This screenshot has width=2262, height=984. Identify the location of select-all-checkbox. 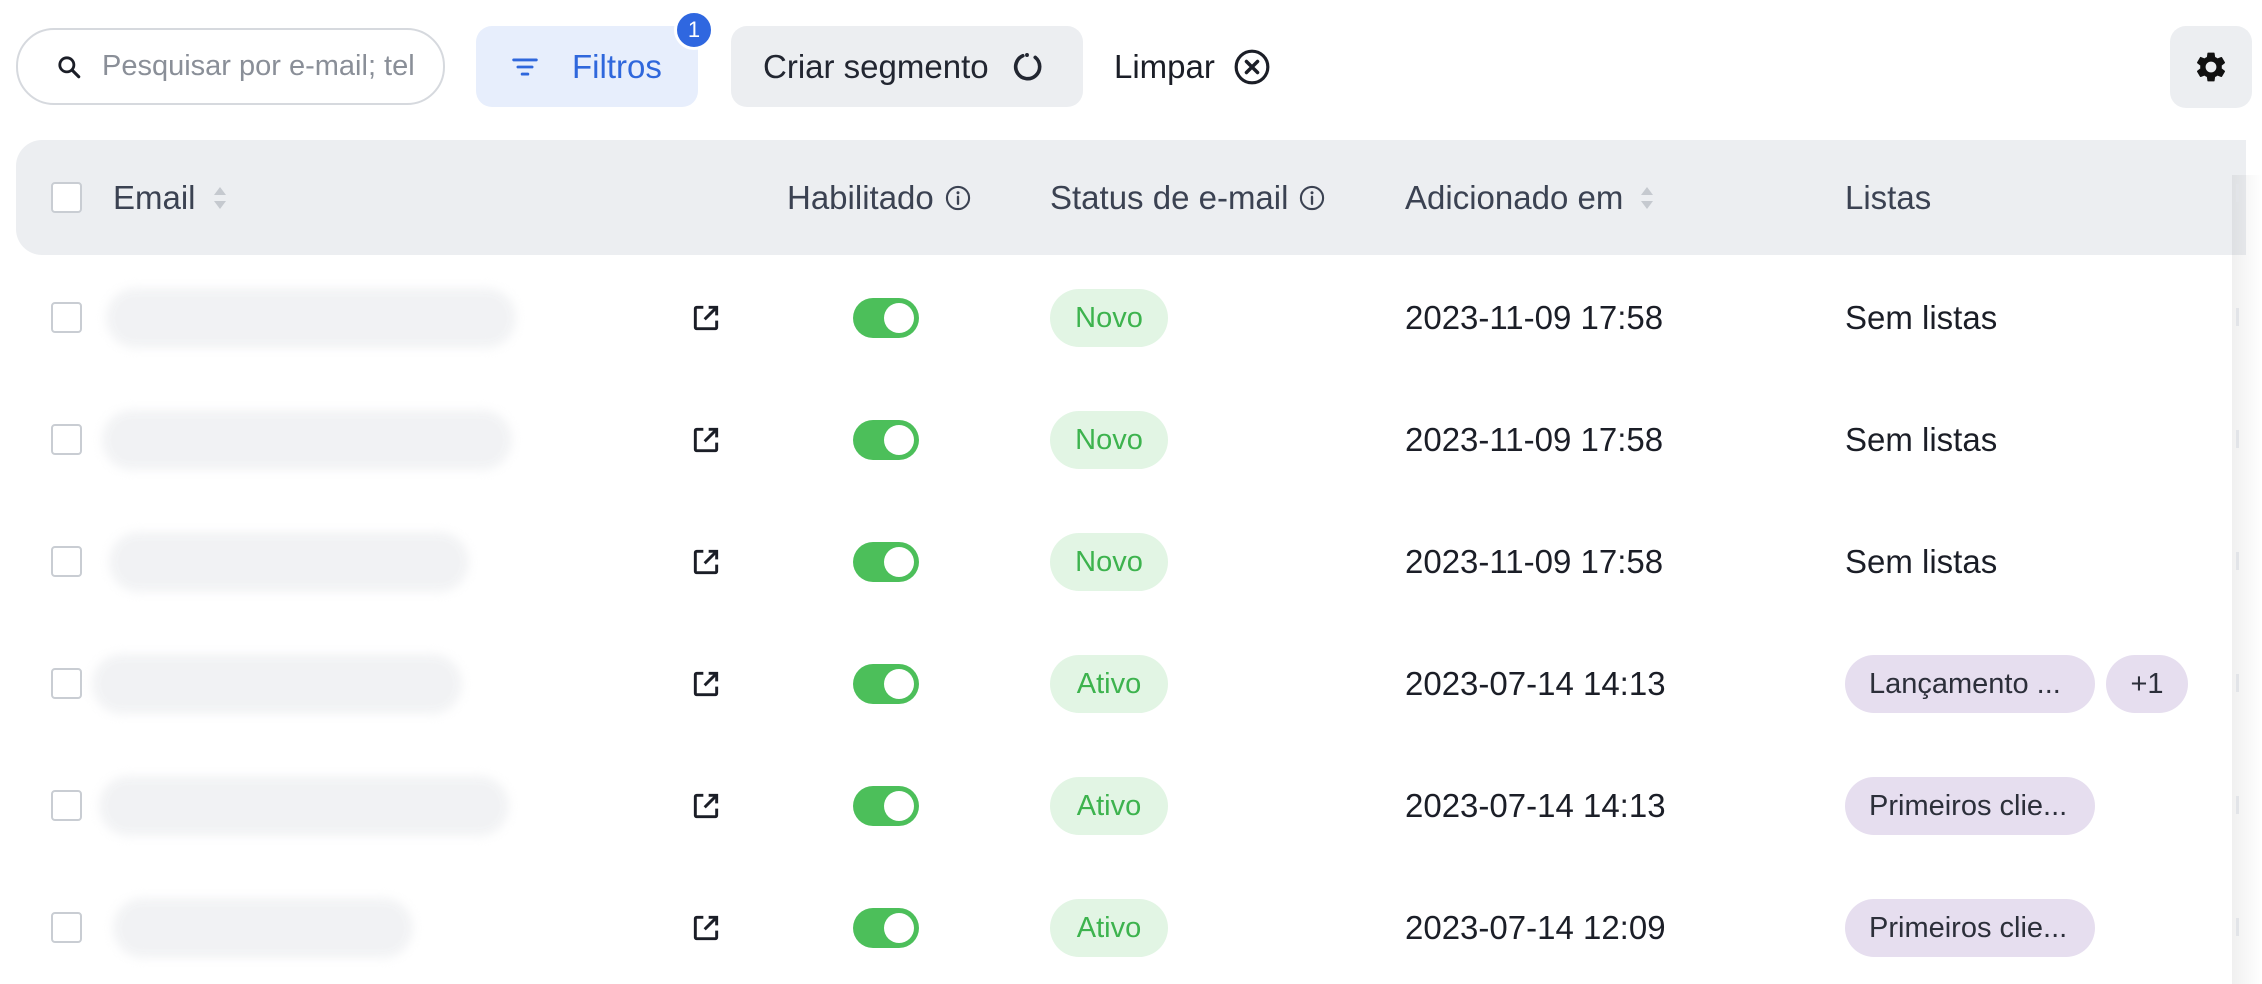
(66, 197).